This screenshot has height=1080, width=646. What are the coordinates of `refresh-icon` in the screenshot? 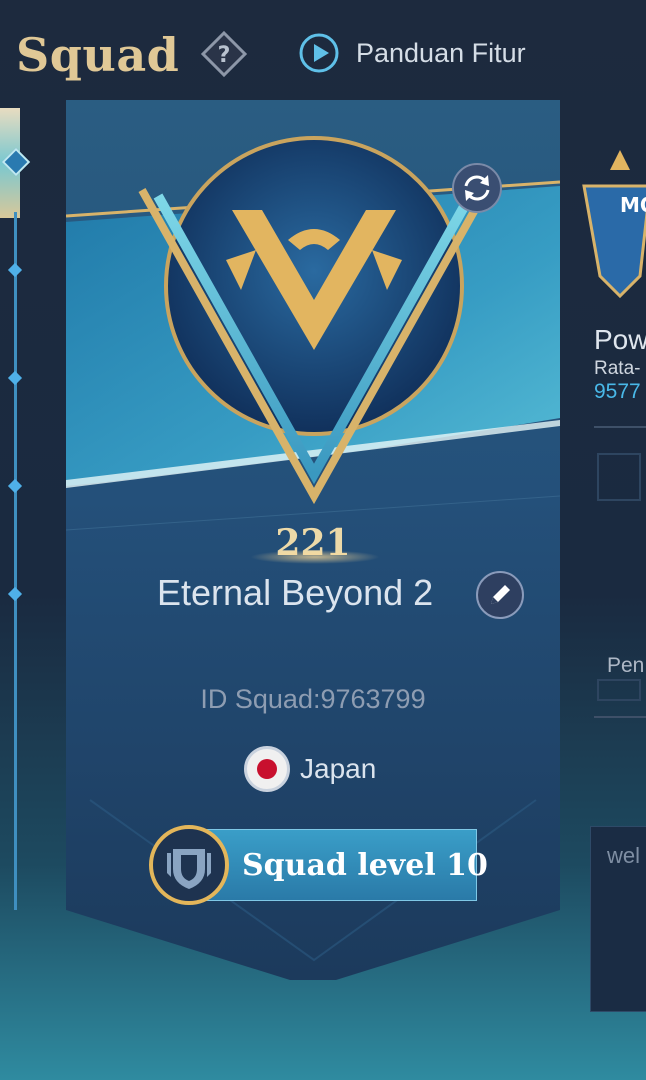 It's located at (477, 188).